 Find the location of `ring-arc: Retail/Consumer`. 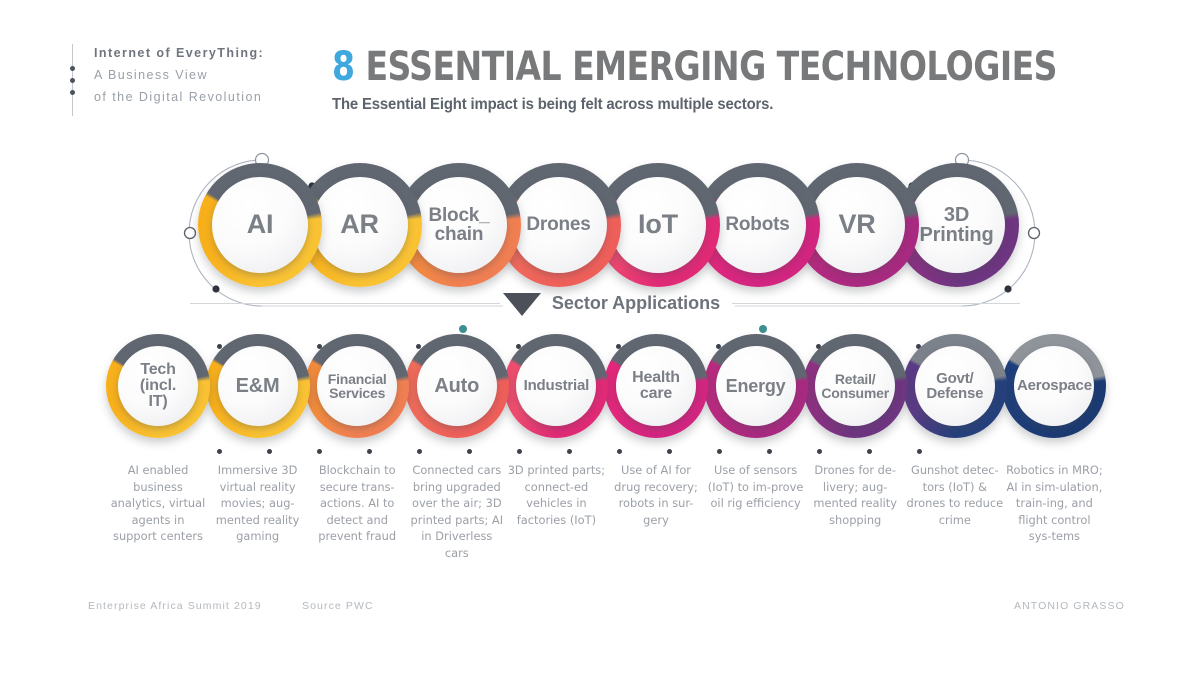

ring-arc: Retail/Consumer is located at coordinates (855, 386).